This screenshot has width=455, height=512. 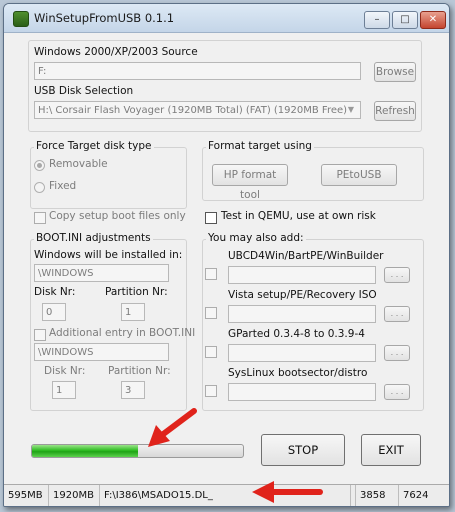 What do you see at coordinates (302, 314) in the screenshot?
I see `vista-input` at bounding box center [302, 314].